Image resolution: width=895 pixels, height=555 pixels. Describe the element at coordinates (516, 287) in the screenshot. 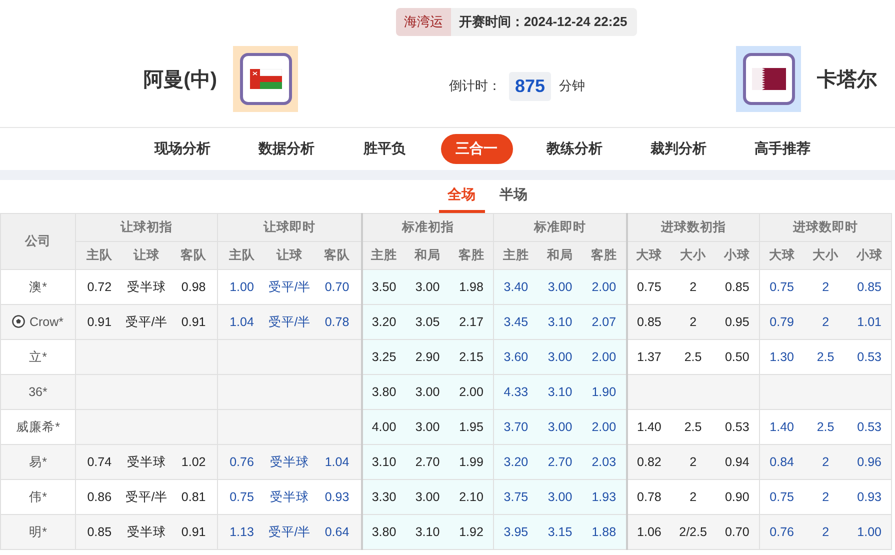

I see `odds-value: 3.40` at that location.